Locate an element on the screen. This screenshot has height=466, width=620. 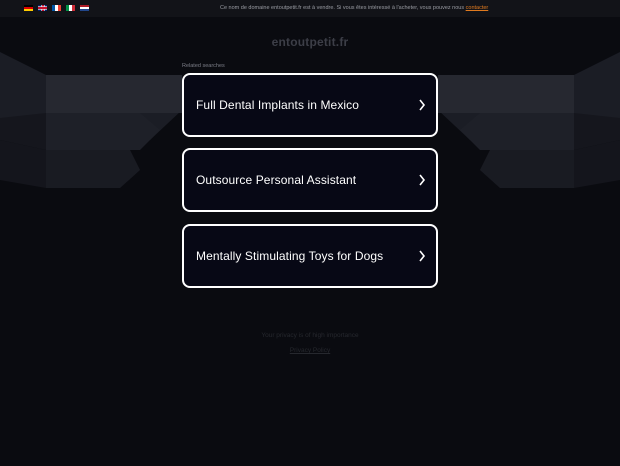
flag-de-icon is located at coordinates (28, 8).